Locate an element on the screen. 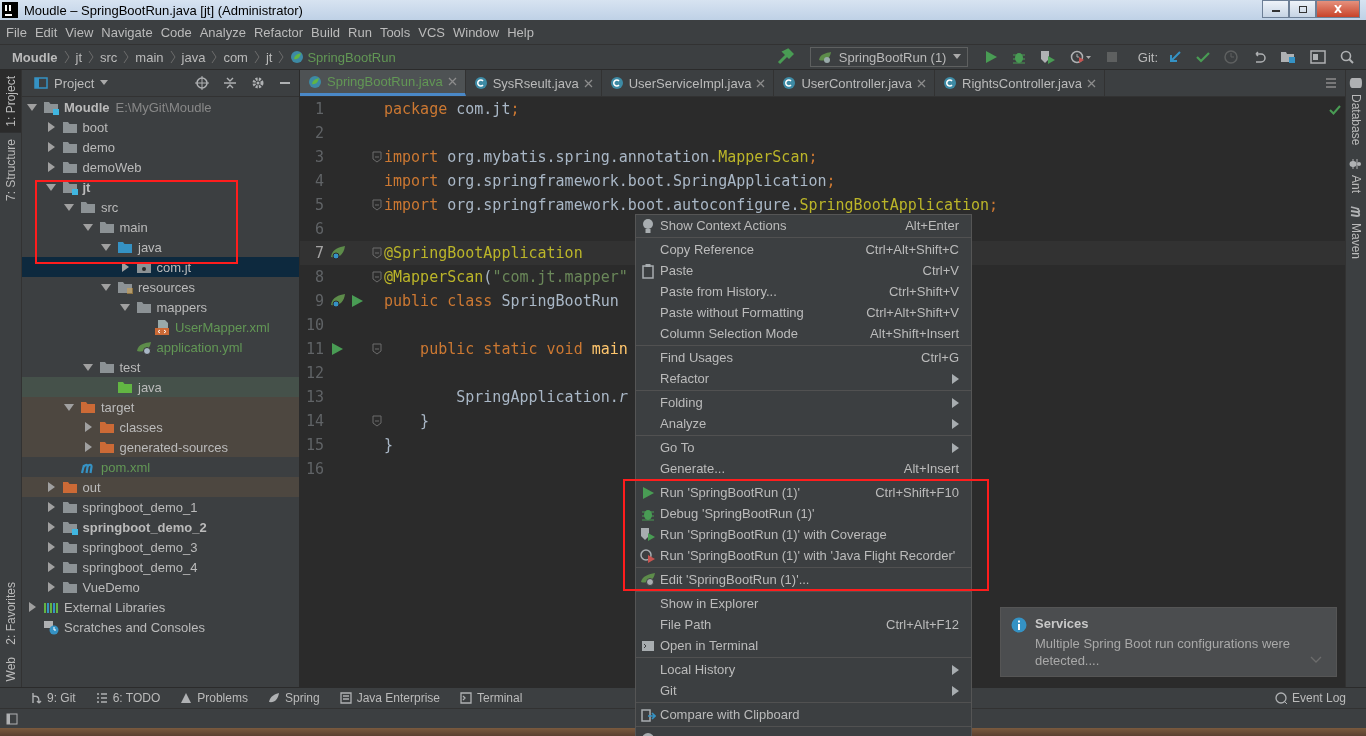 Image resolution: width=1366 pixels, height=736 pixels. menu-item: Tools is located at coordinates (395, 32).